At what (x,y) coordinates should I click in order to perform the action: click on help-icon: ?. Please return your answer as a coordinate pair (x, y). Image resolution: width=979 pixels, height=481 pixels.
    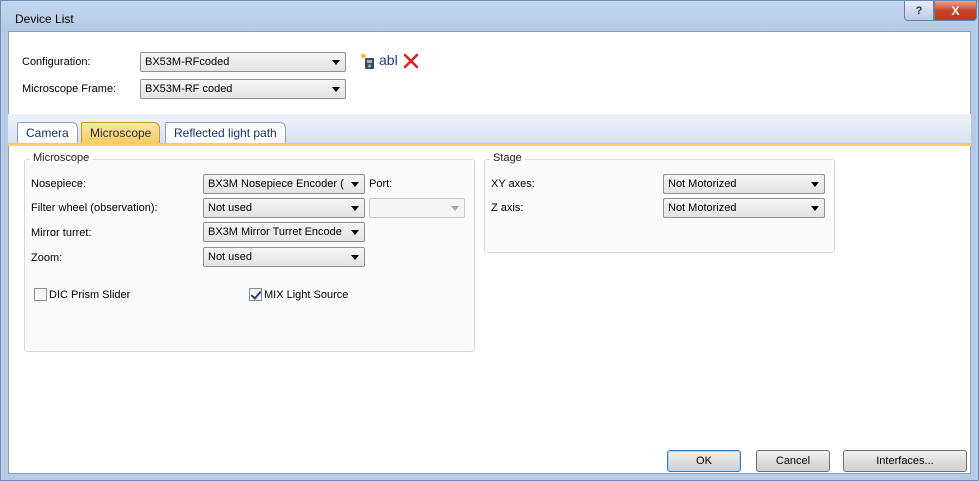
    Looking at the image, I should click on (919, 10).